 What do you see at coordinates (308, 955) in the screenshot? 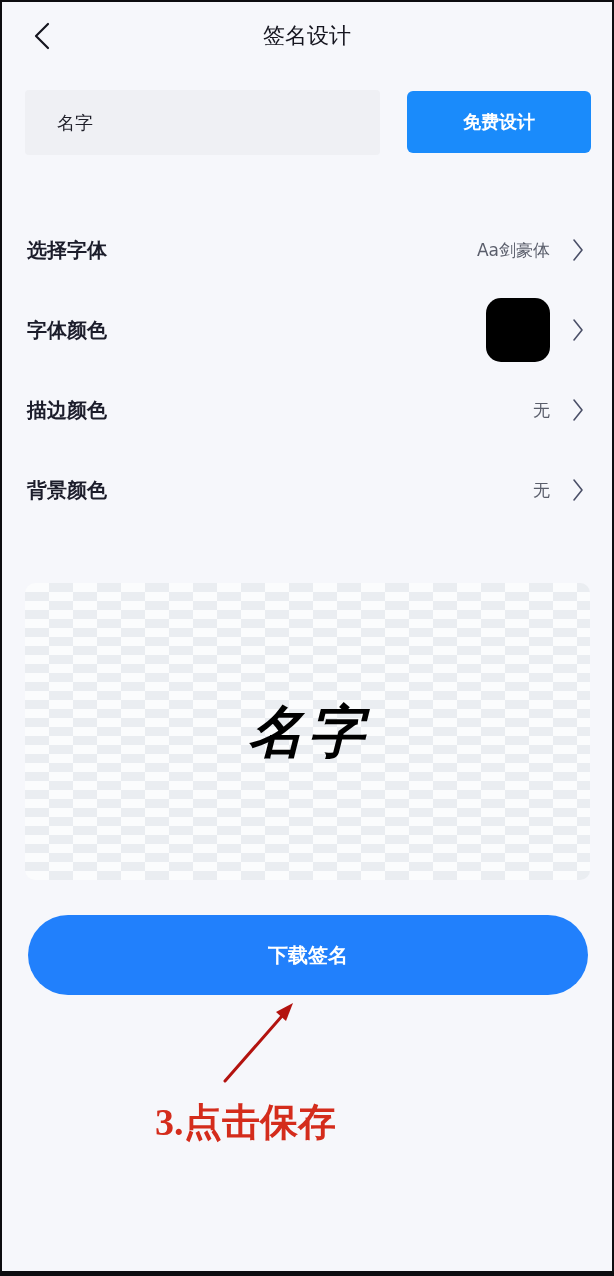
I see `download-signature-button: 下载签名` at bounding box center [308, 955].